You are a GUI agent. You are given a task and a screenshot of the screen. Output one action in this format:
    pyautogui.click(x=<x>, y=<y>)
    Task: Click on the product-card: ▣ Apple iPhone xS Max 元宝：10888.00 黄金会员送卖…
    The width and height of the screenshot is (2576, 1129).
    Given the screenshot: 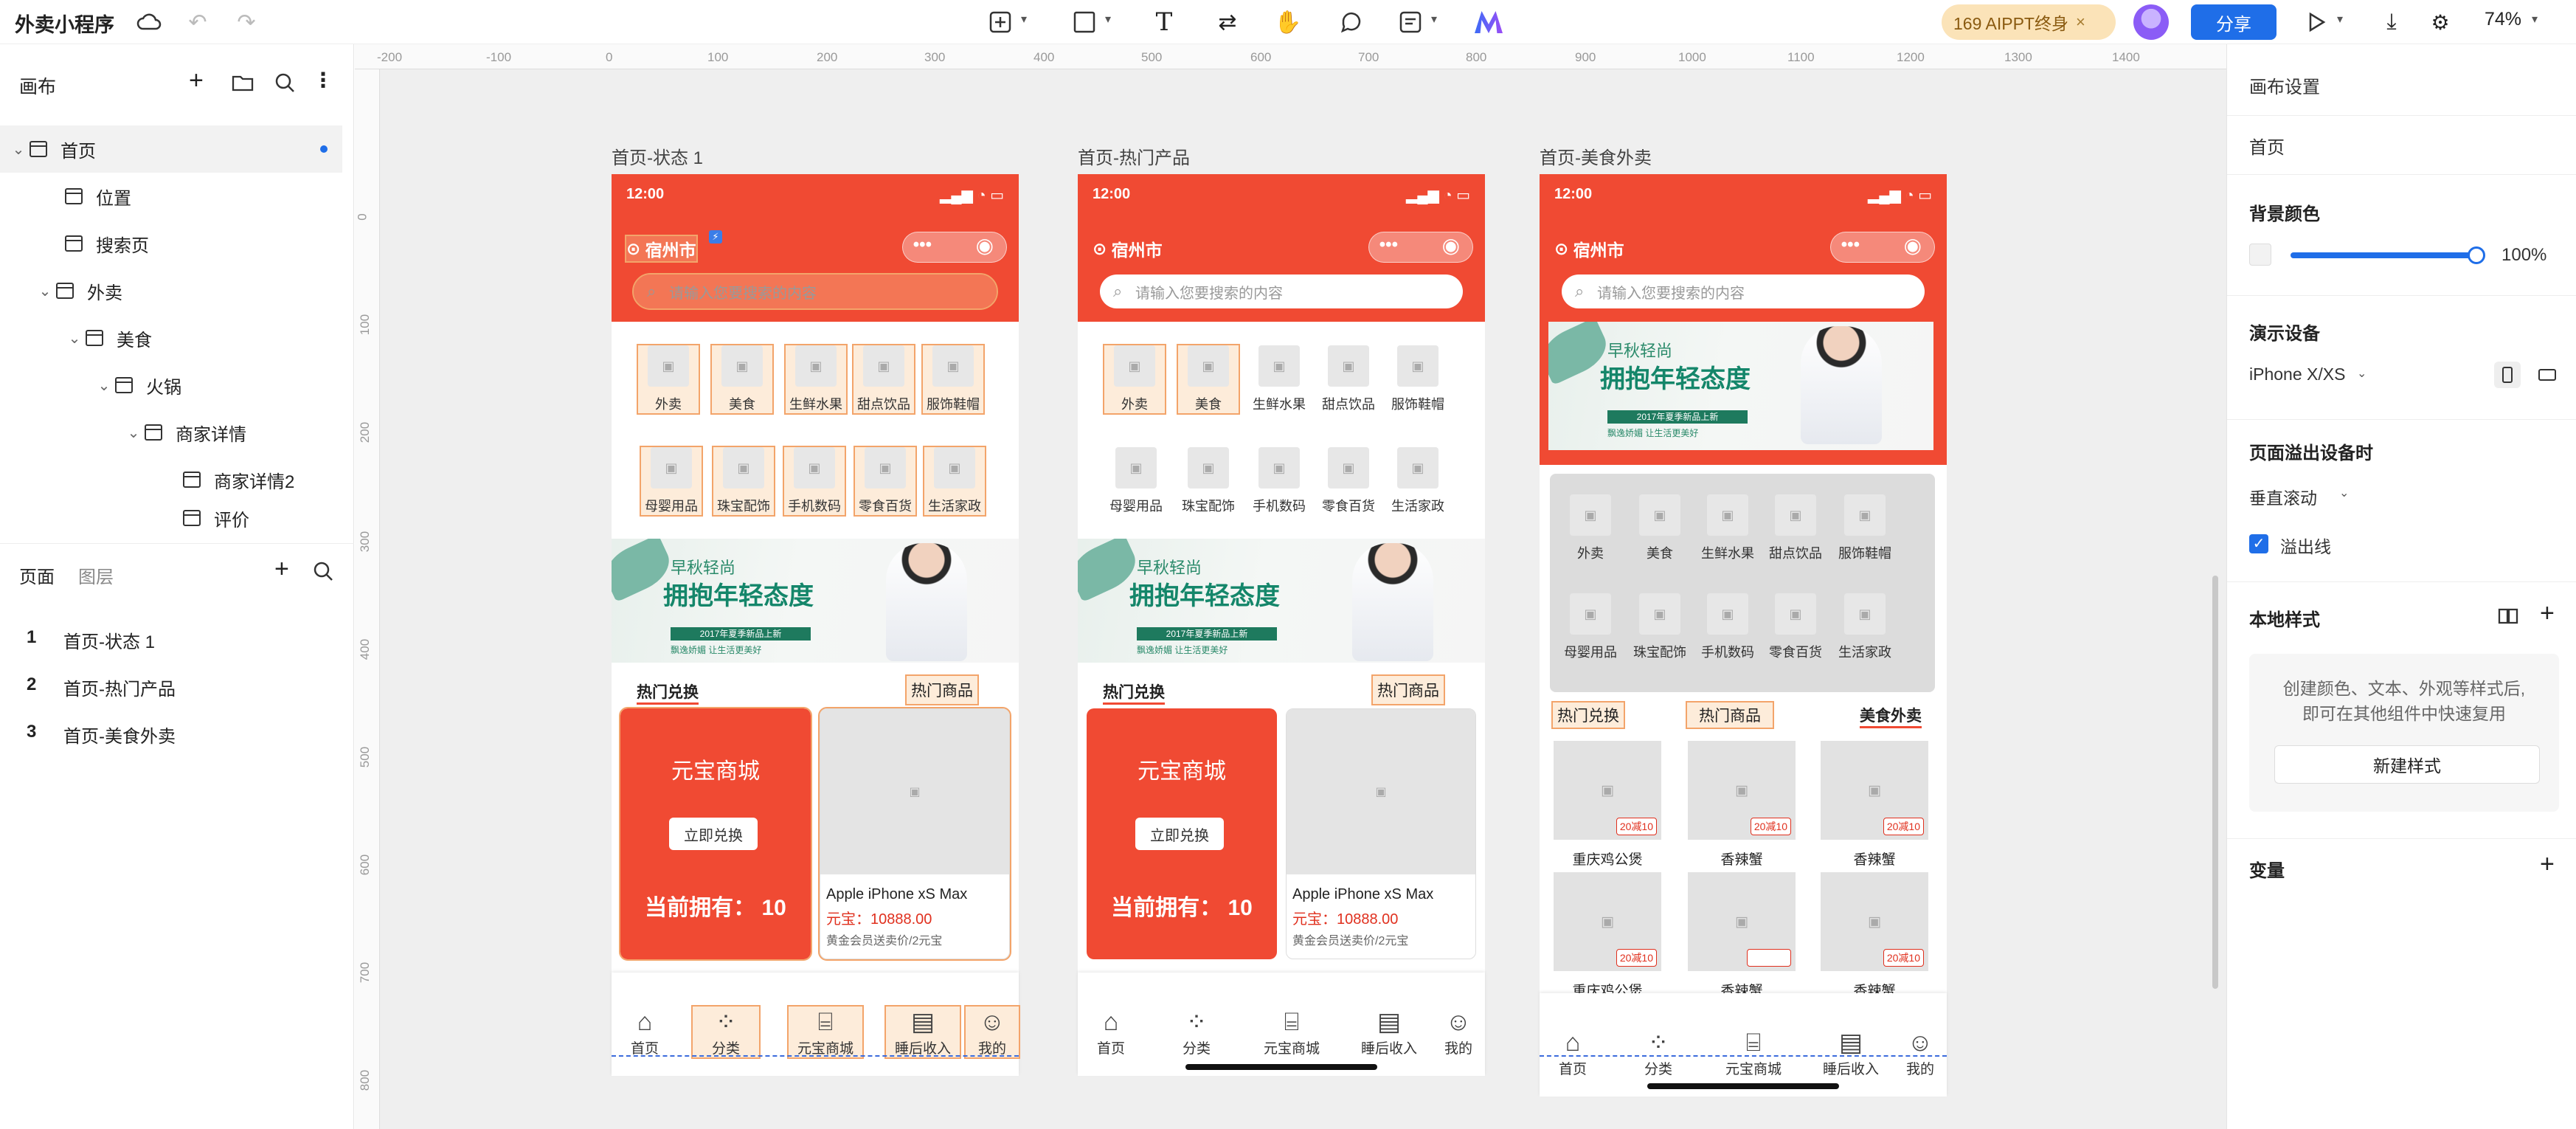 What is the action you would take?
    pyautogui.click(x=915, y=834)
    